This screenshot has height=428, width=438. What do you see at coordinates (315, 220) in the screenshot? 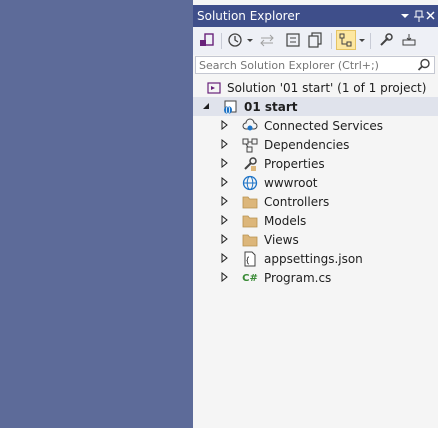
I see `tree-item-models: Models` at bounding box center [315, 220].